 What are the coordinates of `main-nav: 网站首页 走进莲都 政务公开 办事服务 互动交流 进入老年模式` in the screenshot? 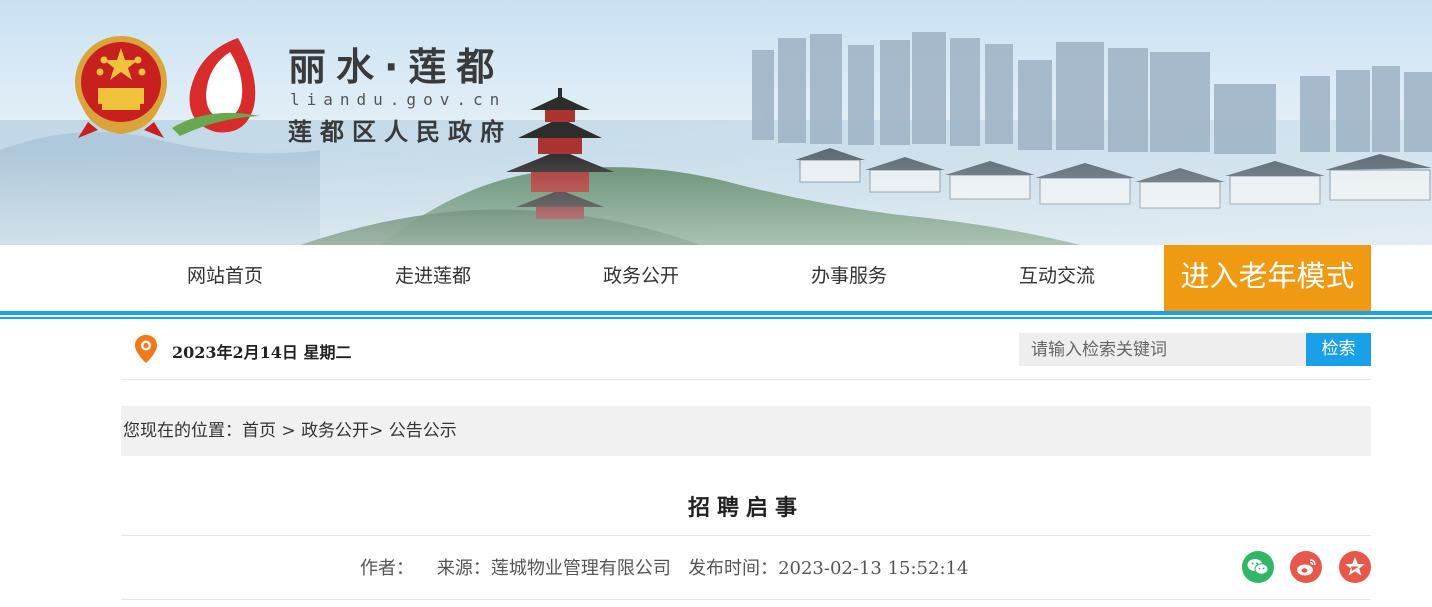 It's located at (716, 278).